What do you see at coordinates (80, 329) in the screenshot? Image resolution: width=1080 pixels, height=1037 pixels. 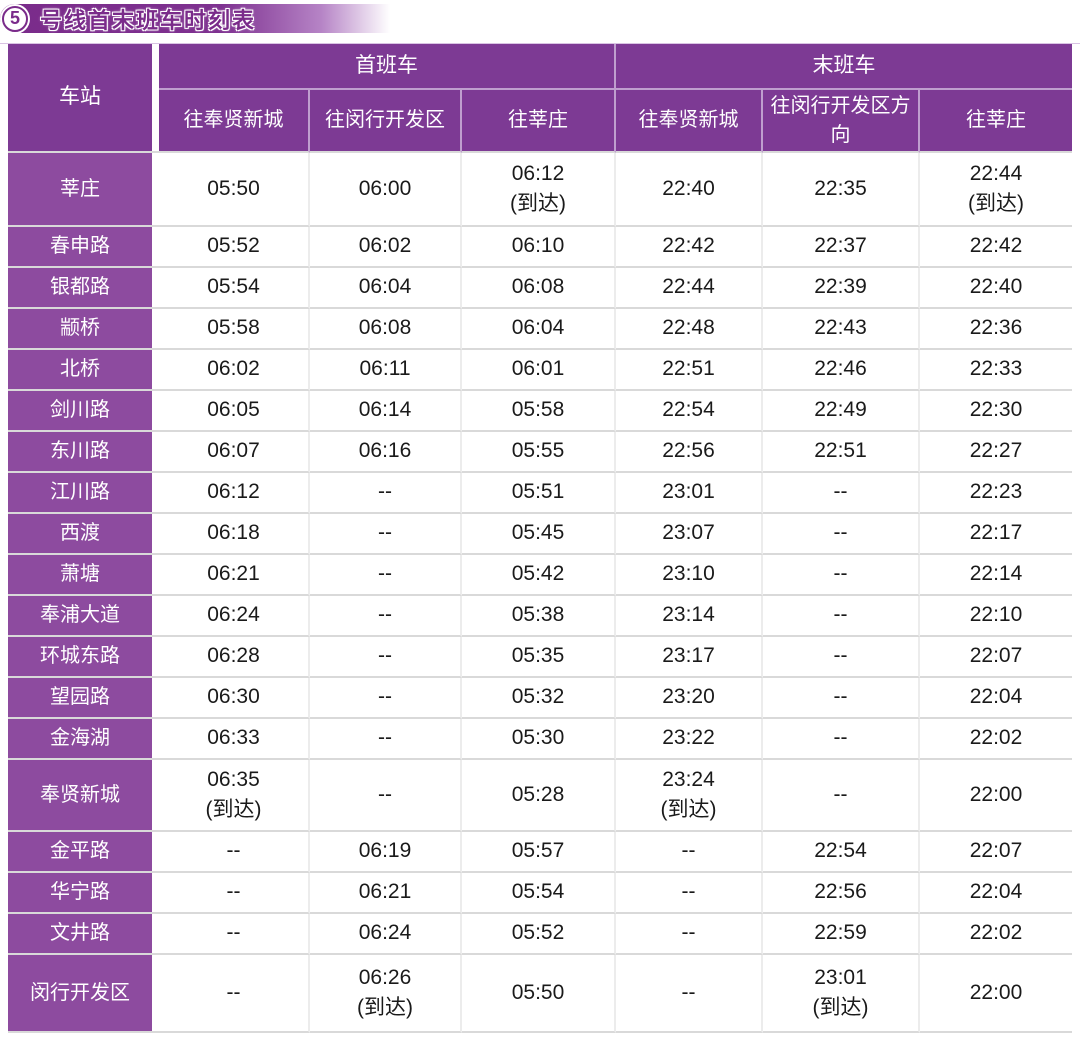 I see `station-cell: 颛桥` at bounding box center [80, 329].